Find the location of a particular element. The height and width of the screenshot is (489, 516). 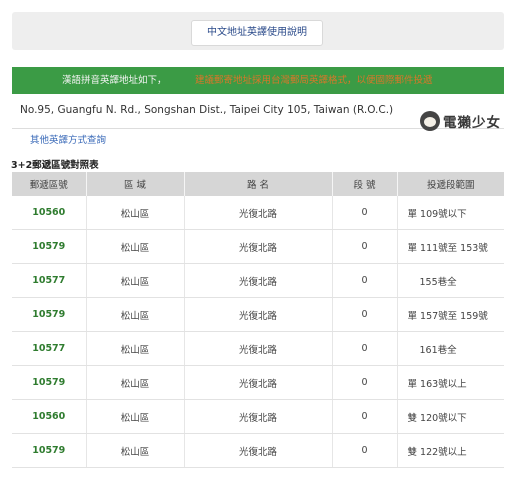

delivery-range: 單 157號至 159號 is located at coordinates (450, 314).